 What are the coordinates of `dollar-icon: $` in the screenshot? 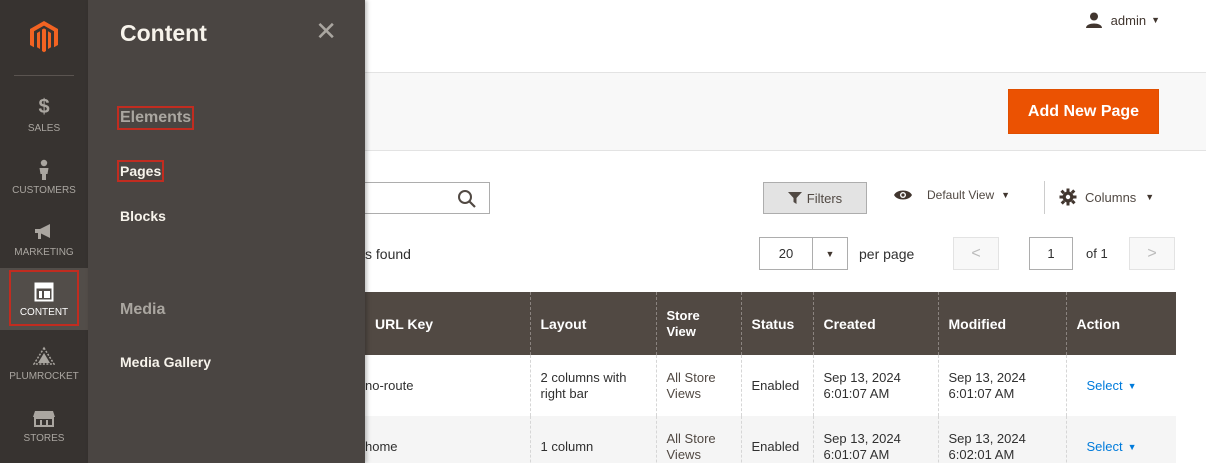 It's located at (44, 107).